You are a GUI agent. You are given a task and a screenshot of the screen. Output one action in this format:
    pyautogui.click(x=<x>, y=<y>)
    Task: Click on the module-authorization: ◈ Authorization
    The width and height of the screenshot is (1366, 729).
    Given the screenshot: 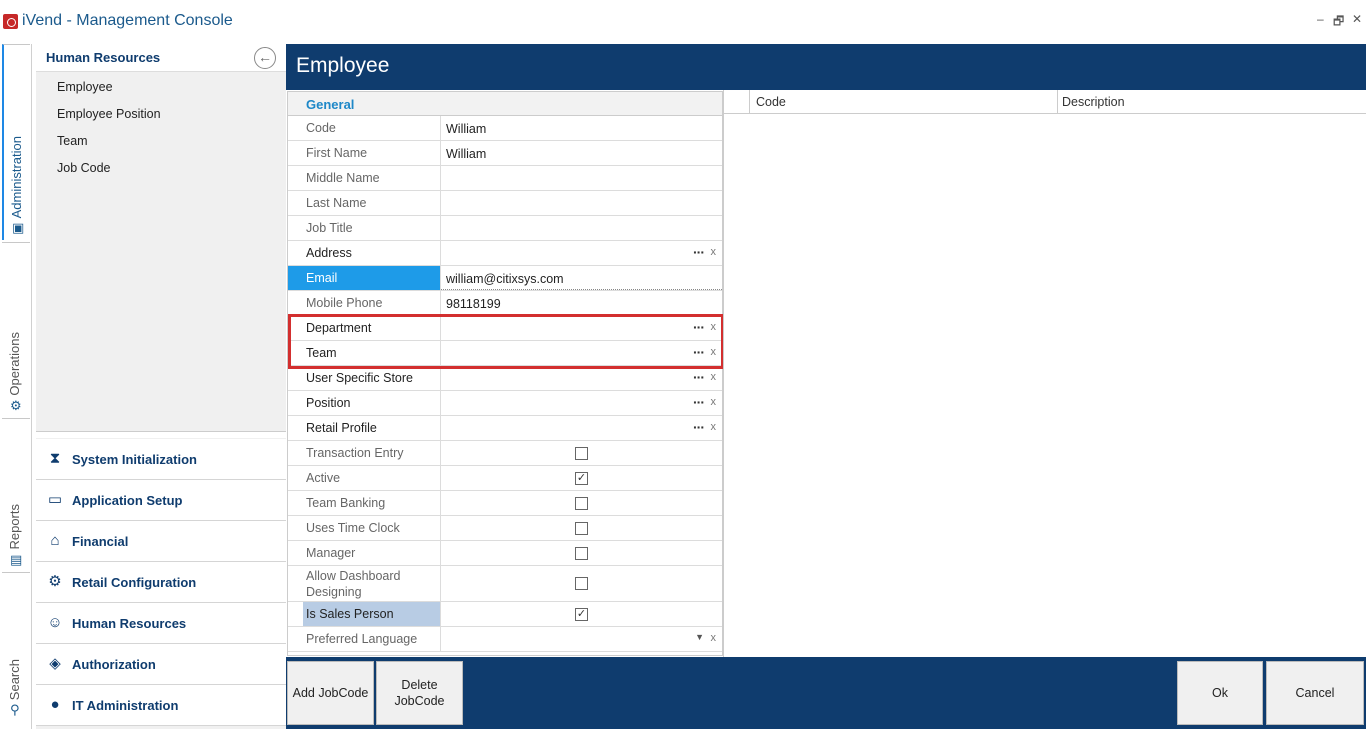 What is the action you would take?
    pyautogui.click(x=161, y=664)
    